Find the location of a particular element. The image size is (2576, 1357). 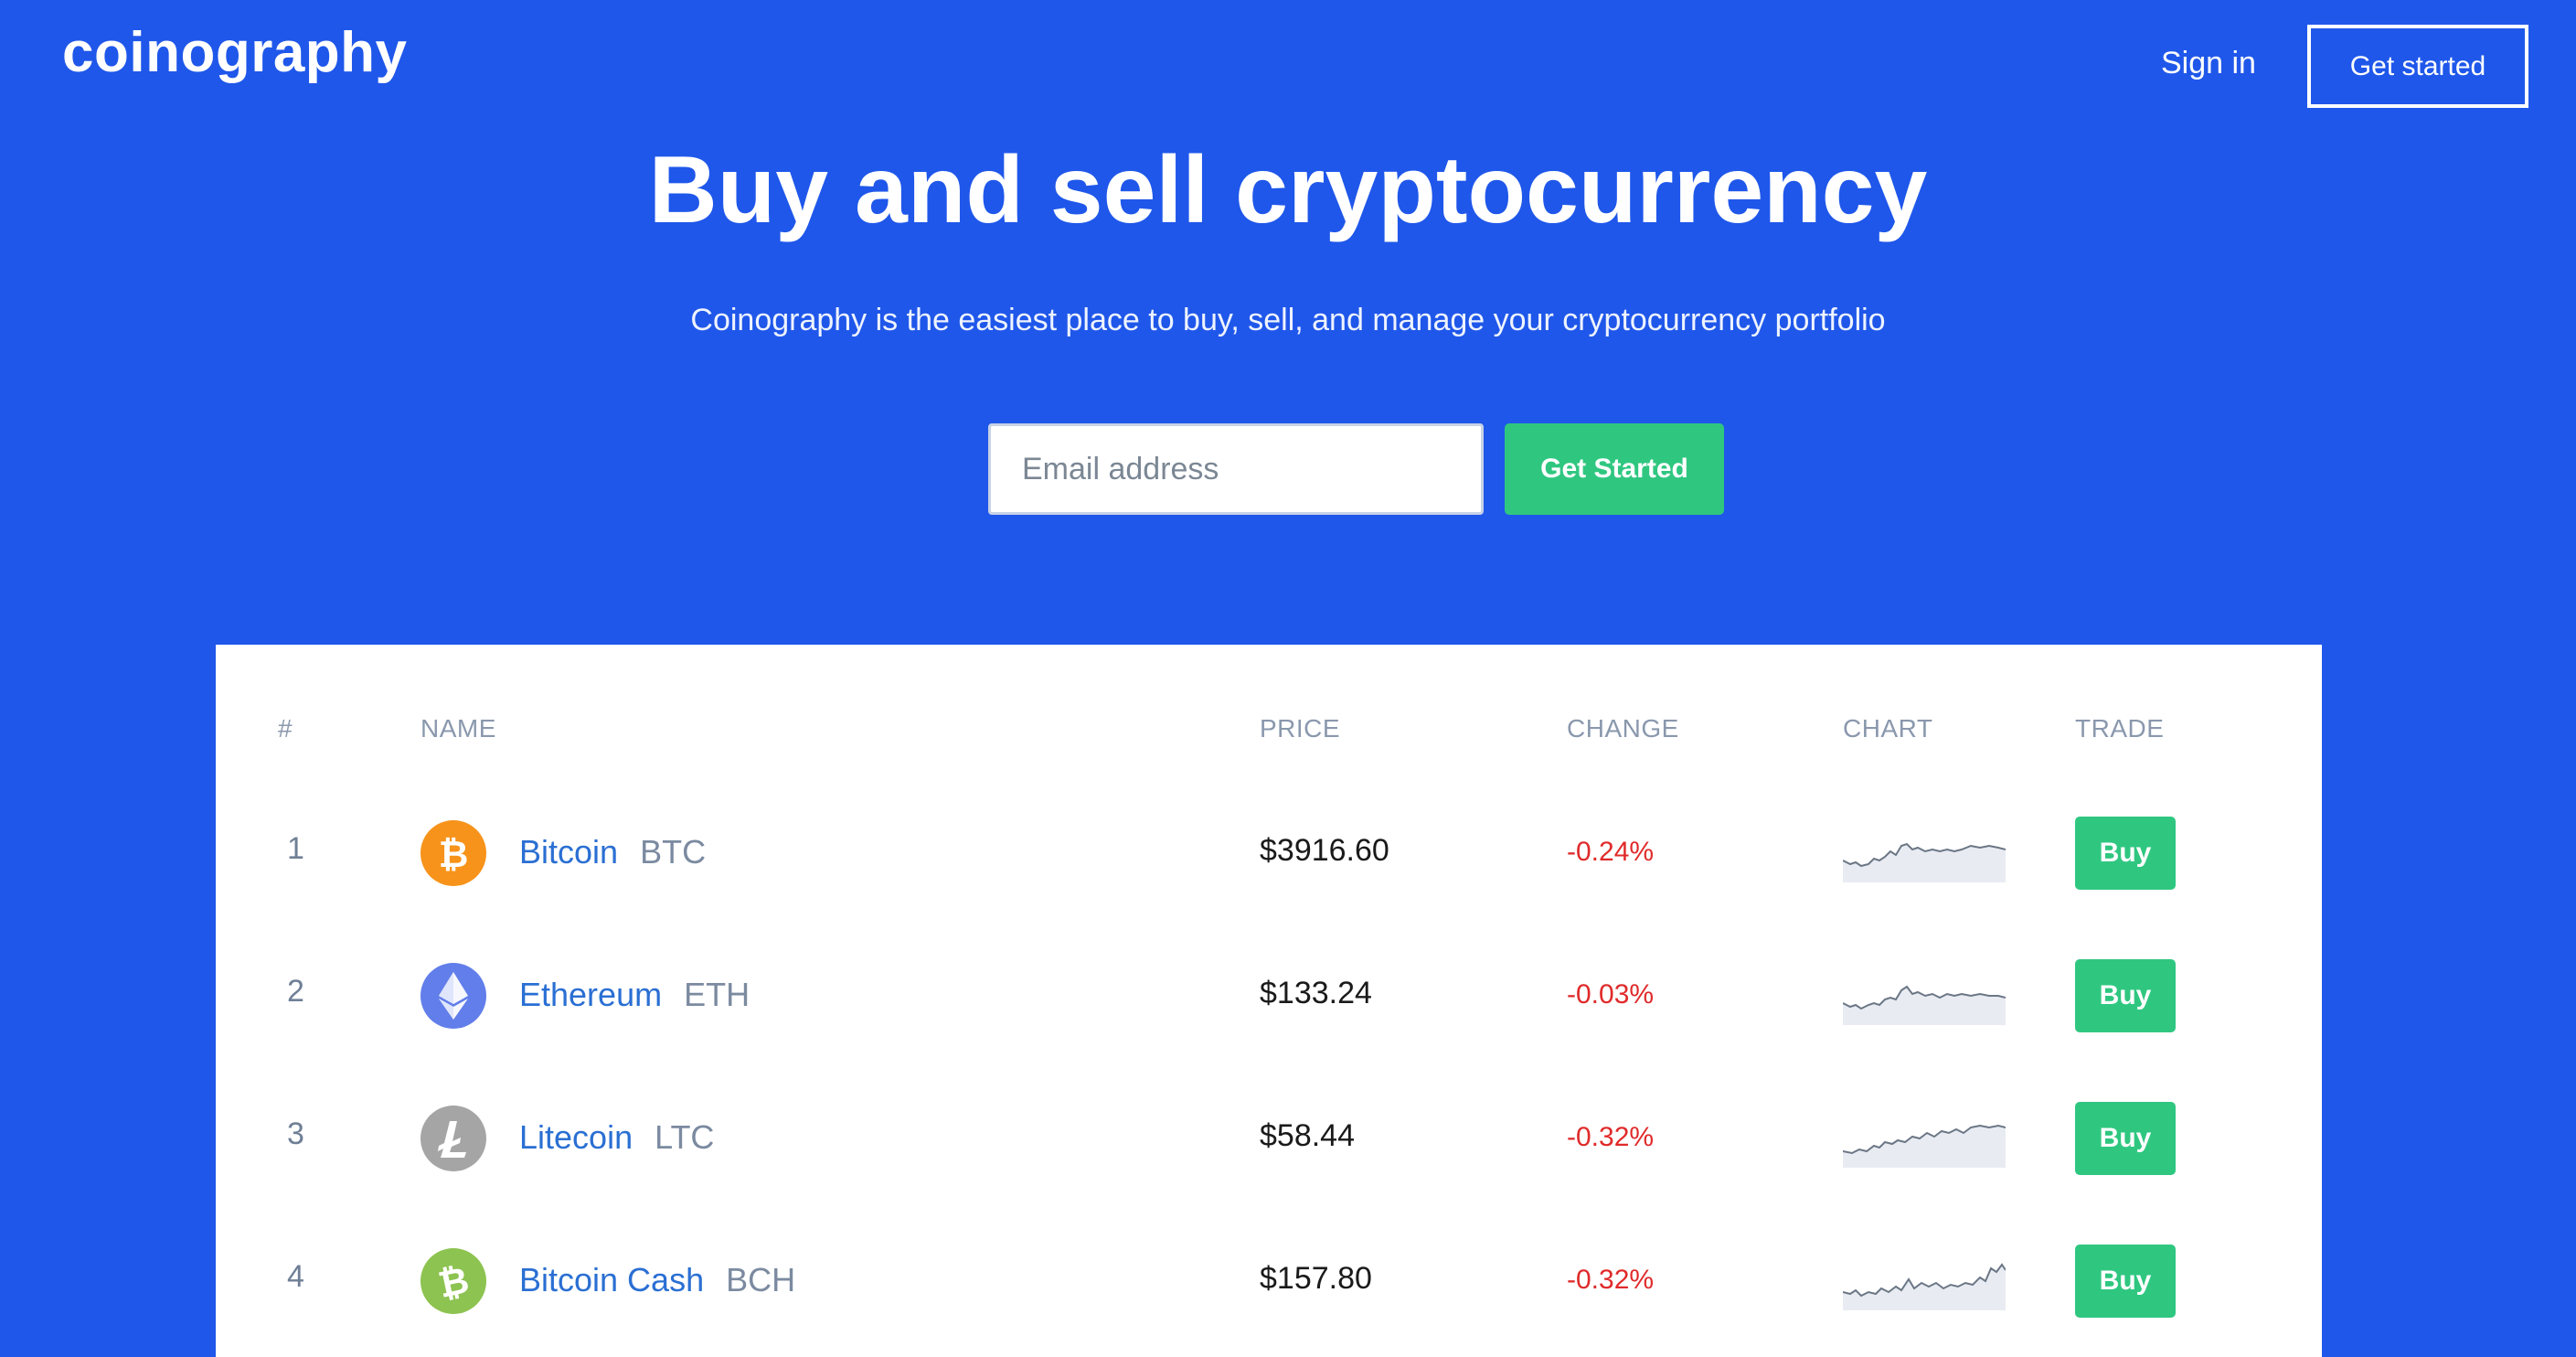

column-header-chart: CHART is located at coordinates (1888, 728).